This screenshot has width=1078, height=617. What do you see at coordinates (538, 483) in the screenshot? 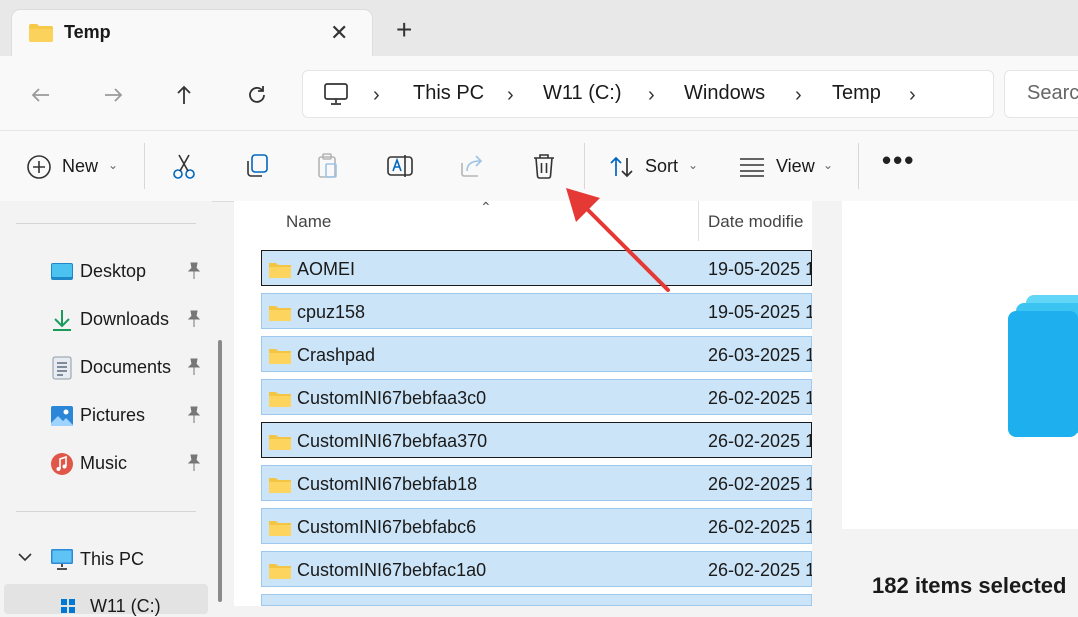
I see `file-row: CustomINI67bebfab18 26-02-2025 1` at bounding box center [538, 483].